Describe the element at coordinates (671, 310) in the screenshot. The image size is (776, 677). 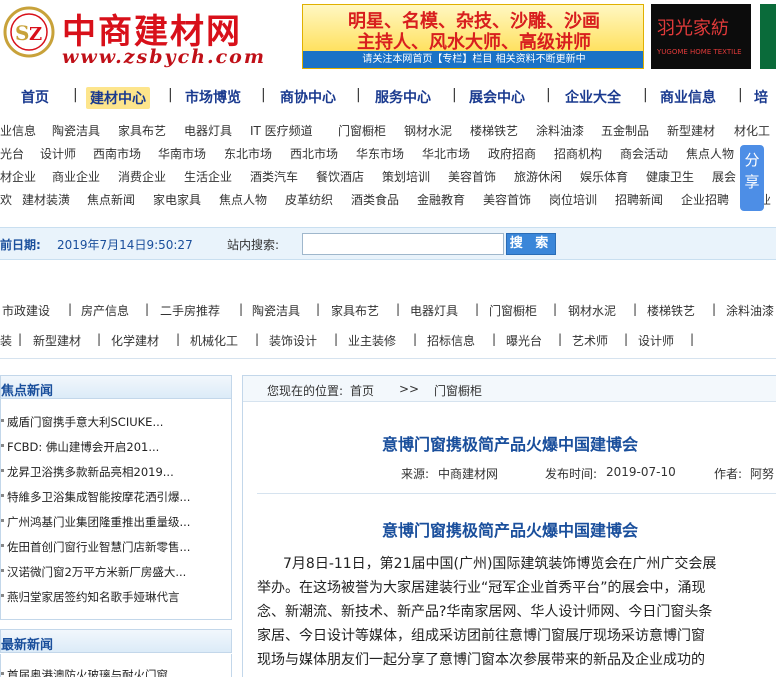
I see `sub-nav-link: 楼梯铁艺` at that location.